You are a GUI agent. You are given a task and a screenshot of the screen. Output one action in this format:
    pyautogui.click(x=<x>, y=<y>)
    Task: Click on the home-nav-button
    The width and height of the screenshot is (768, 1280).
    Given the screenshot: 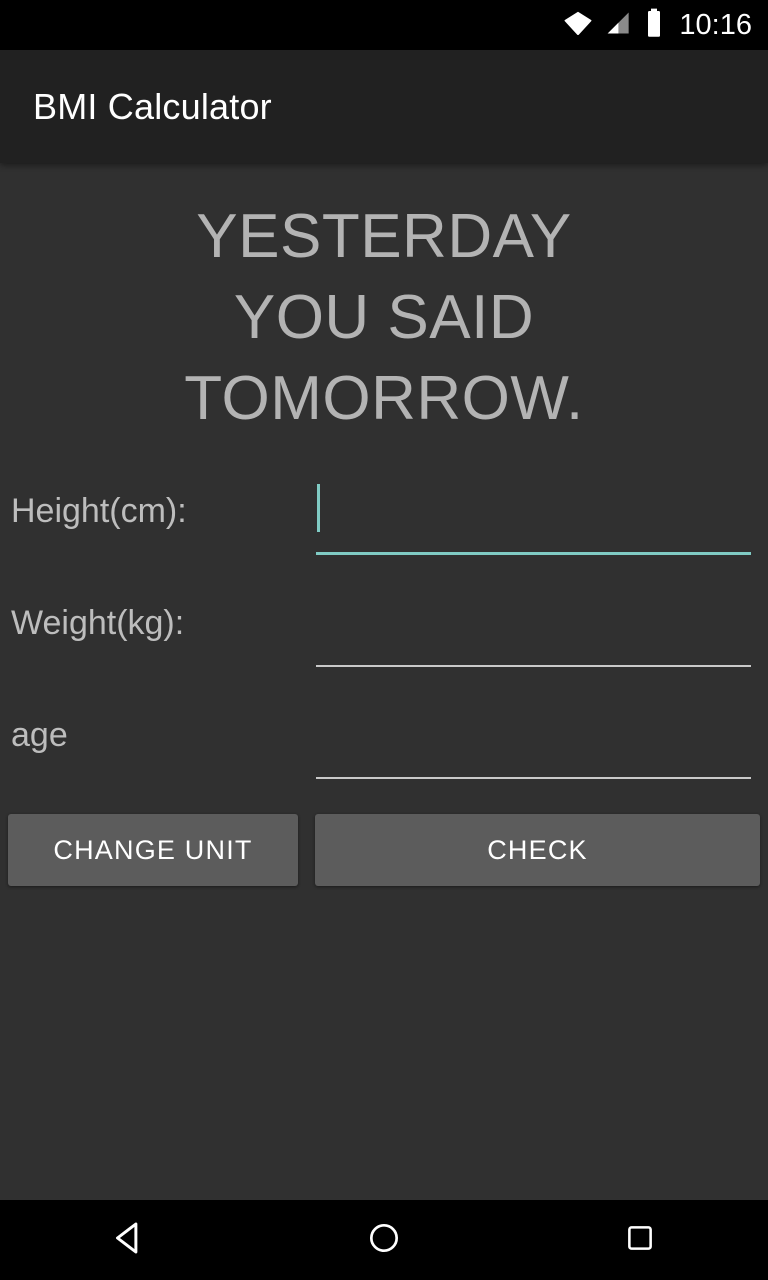 What is the action you would take?
    pyautogui.click(x=384, y=1240)
    